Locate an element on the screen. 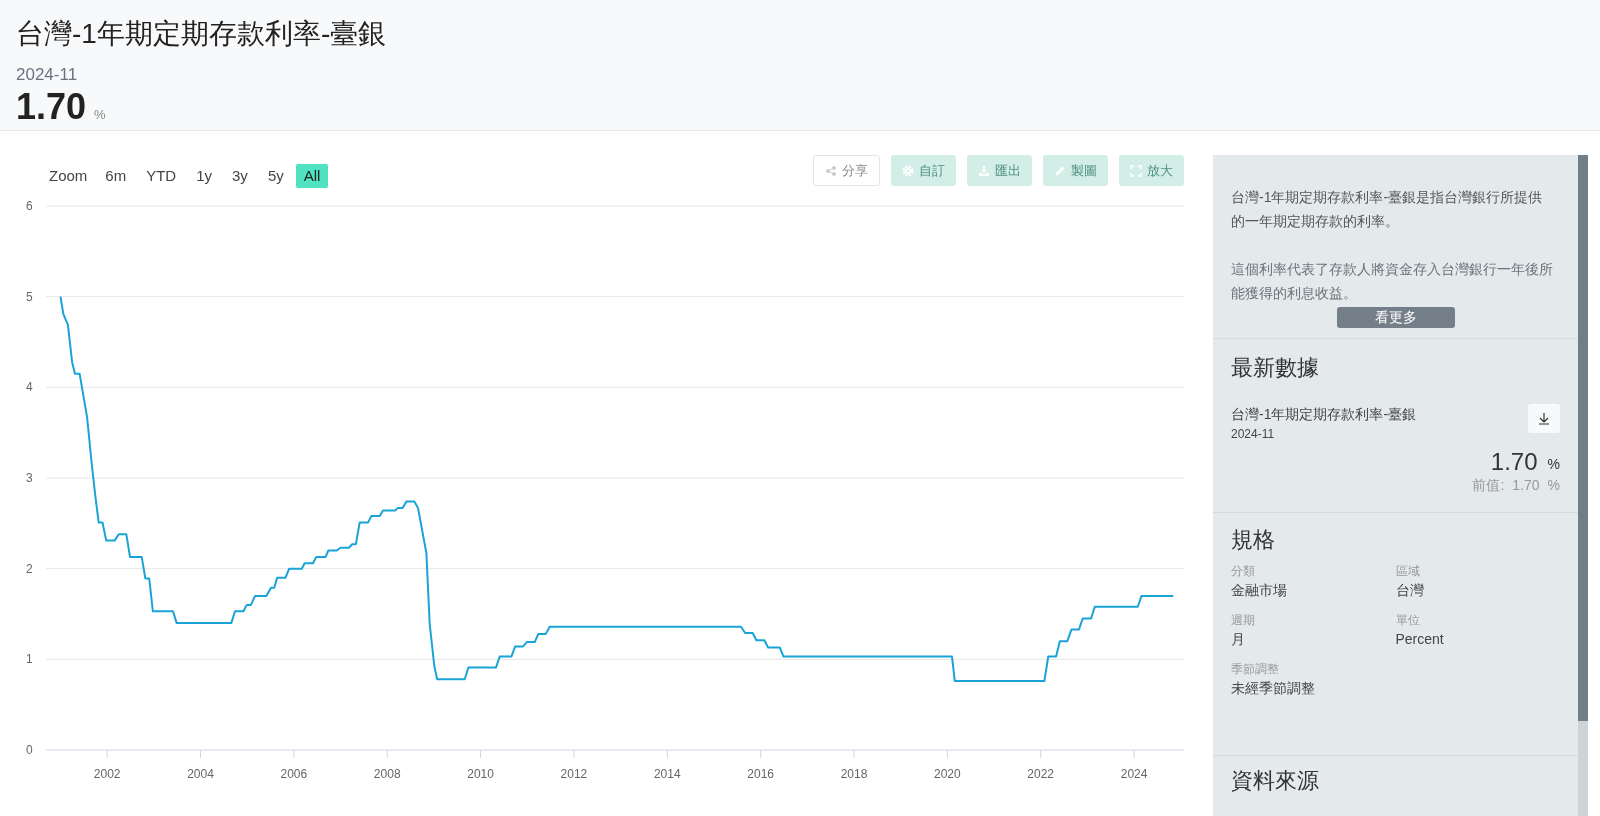  field-label: 單位 is located at coordinates (1408, 620).